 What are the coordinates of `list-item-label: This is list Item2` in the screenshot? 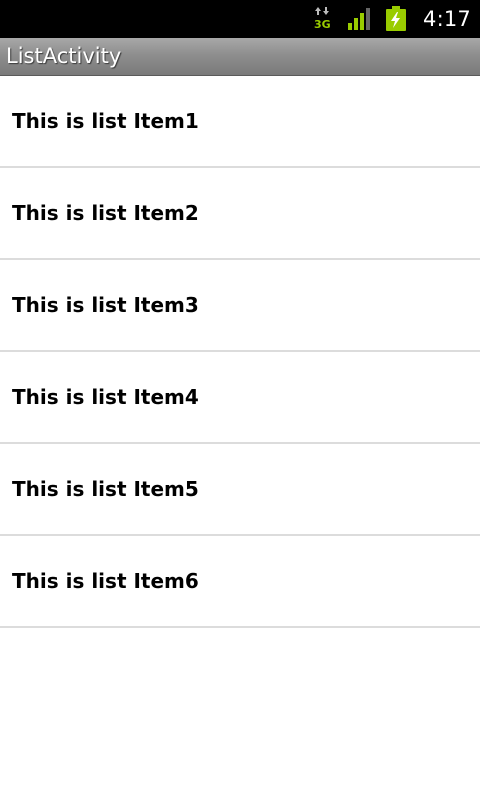 It's located at (105, 213).